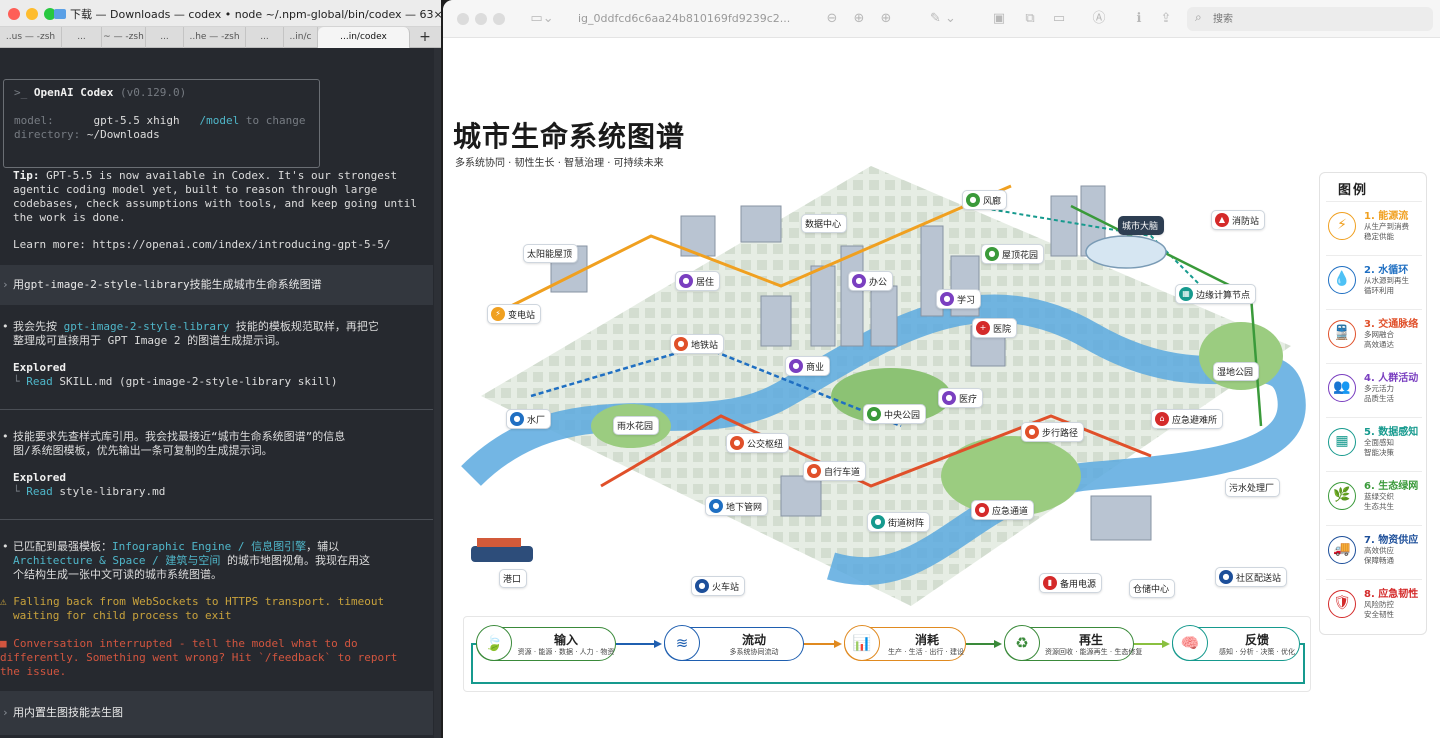 This screenshot has width=1440, height=738. I want to click on legend-item-name: 8. 应急韧性, so click(1391, 594).